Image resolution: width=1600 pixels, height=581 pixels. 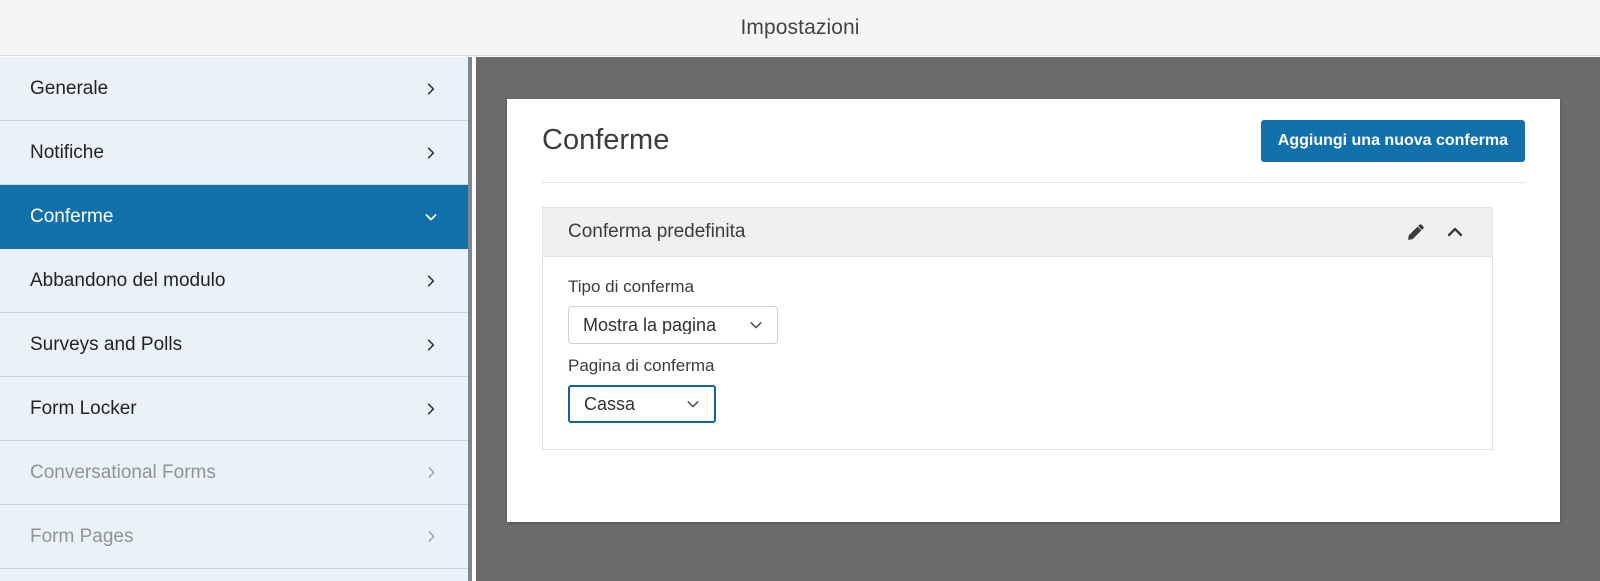 What do you see at coordinates (69, 88) in the screenshot?
I see `sidebar-item-label: Generale` at bounding box center [69, 88].